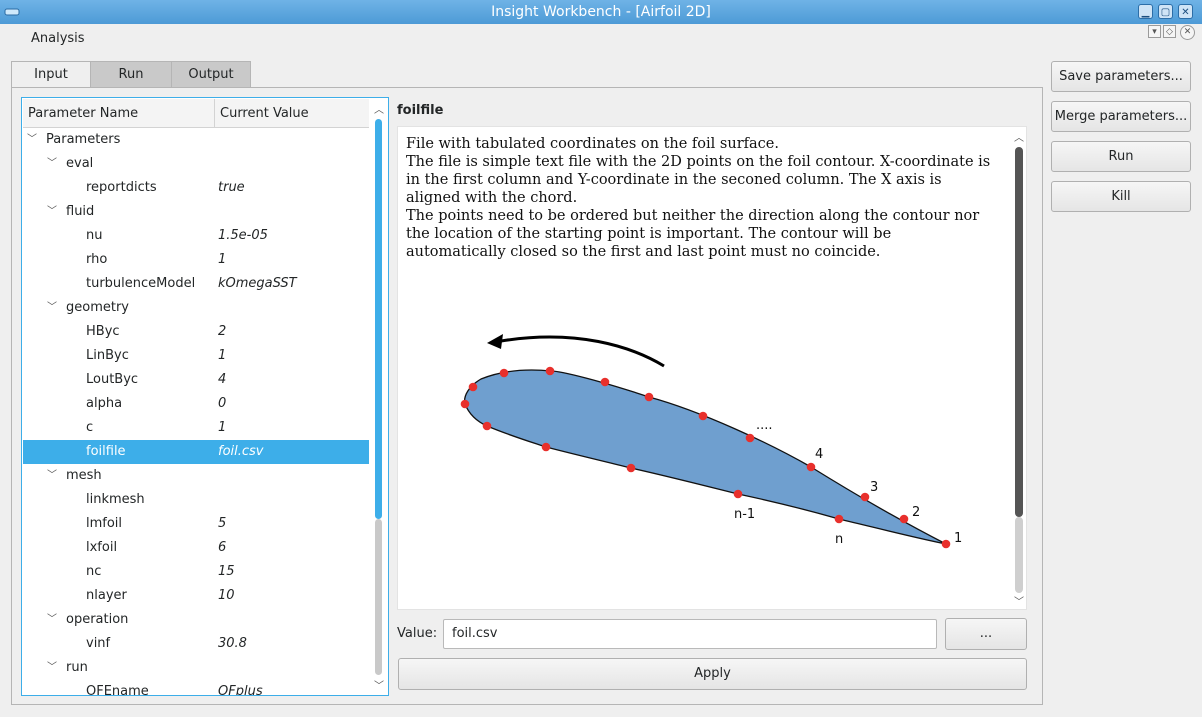 This screenshot has width=1202, height=717. Describe the element at coordinates (1154, 31) in the screenshot. I see `mdi-minimize-button: ▾` at that location.